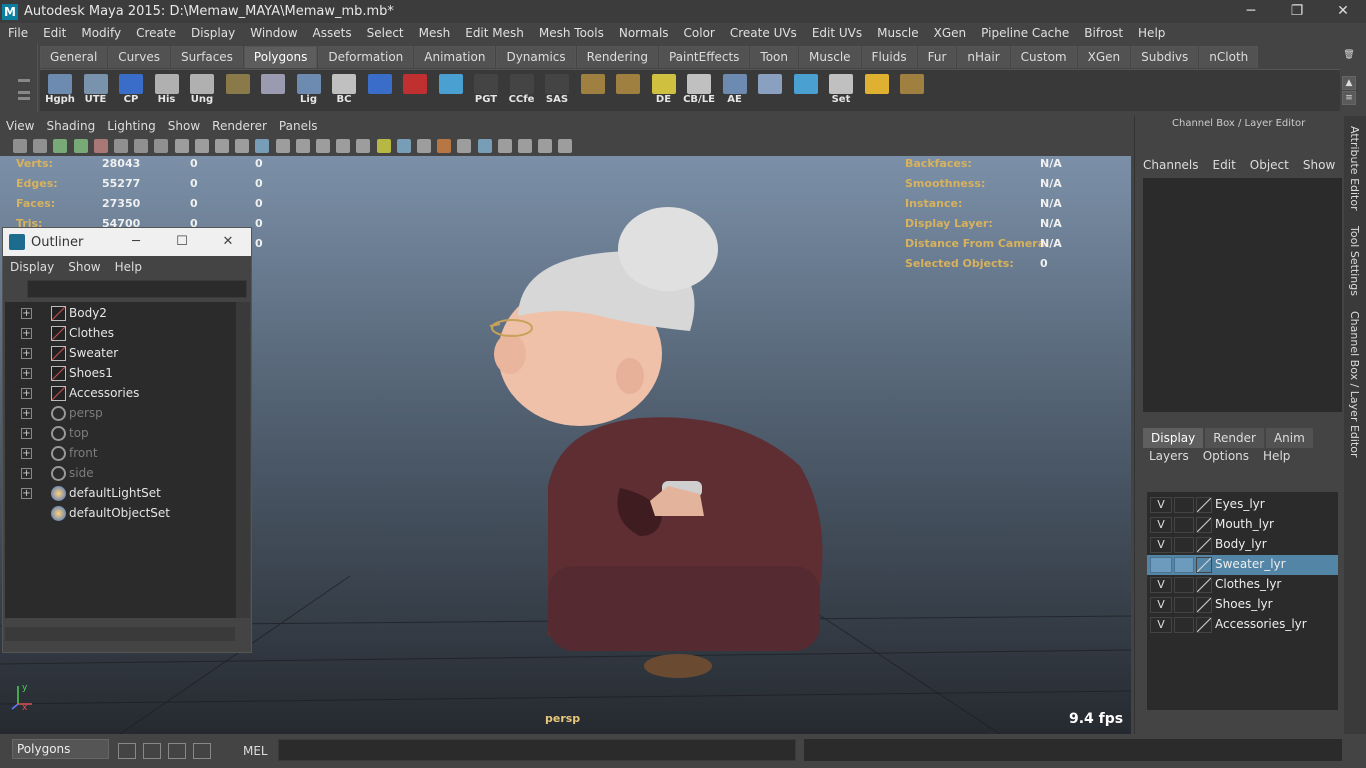 This screenshot has width=1366, height=768. Describe the element at coordinates (1354, 168) in the screenshot. I see `side-tab-attribute-editor: Attribute Editor` at that location.